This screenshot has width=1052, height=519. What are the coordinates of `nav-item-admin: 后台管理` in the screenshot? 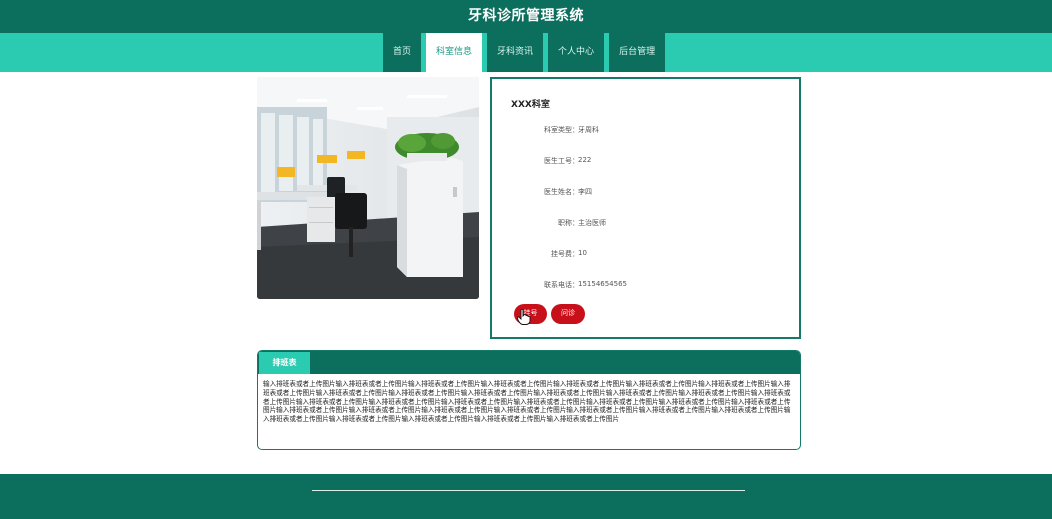 It's located at (637, 52).